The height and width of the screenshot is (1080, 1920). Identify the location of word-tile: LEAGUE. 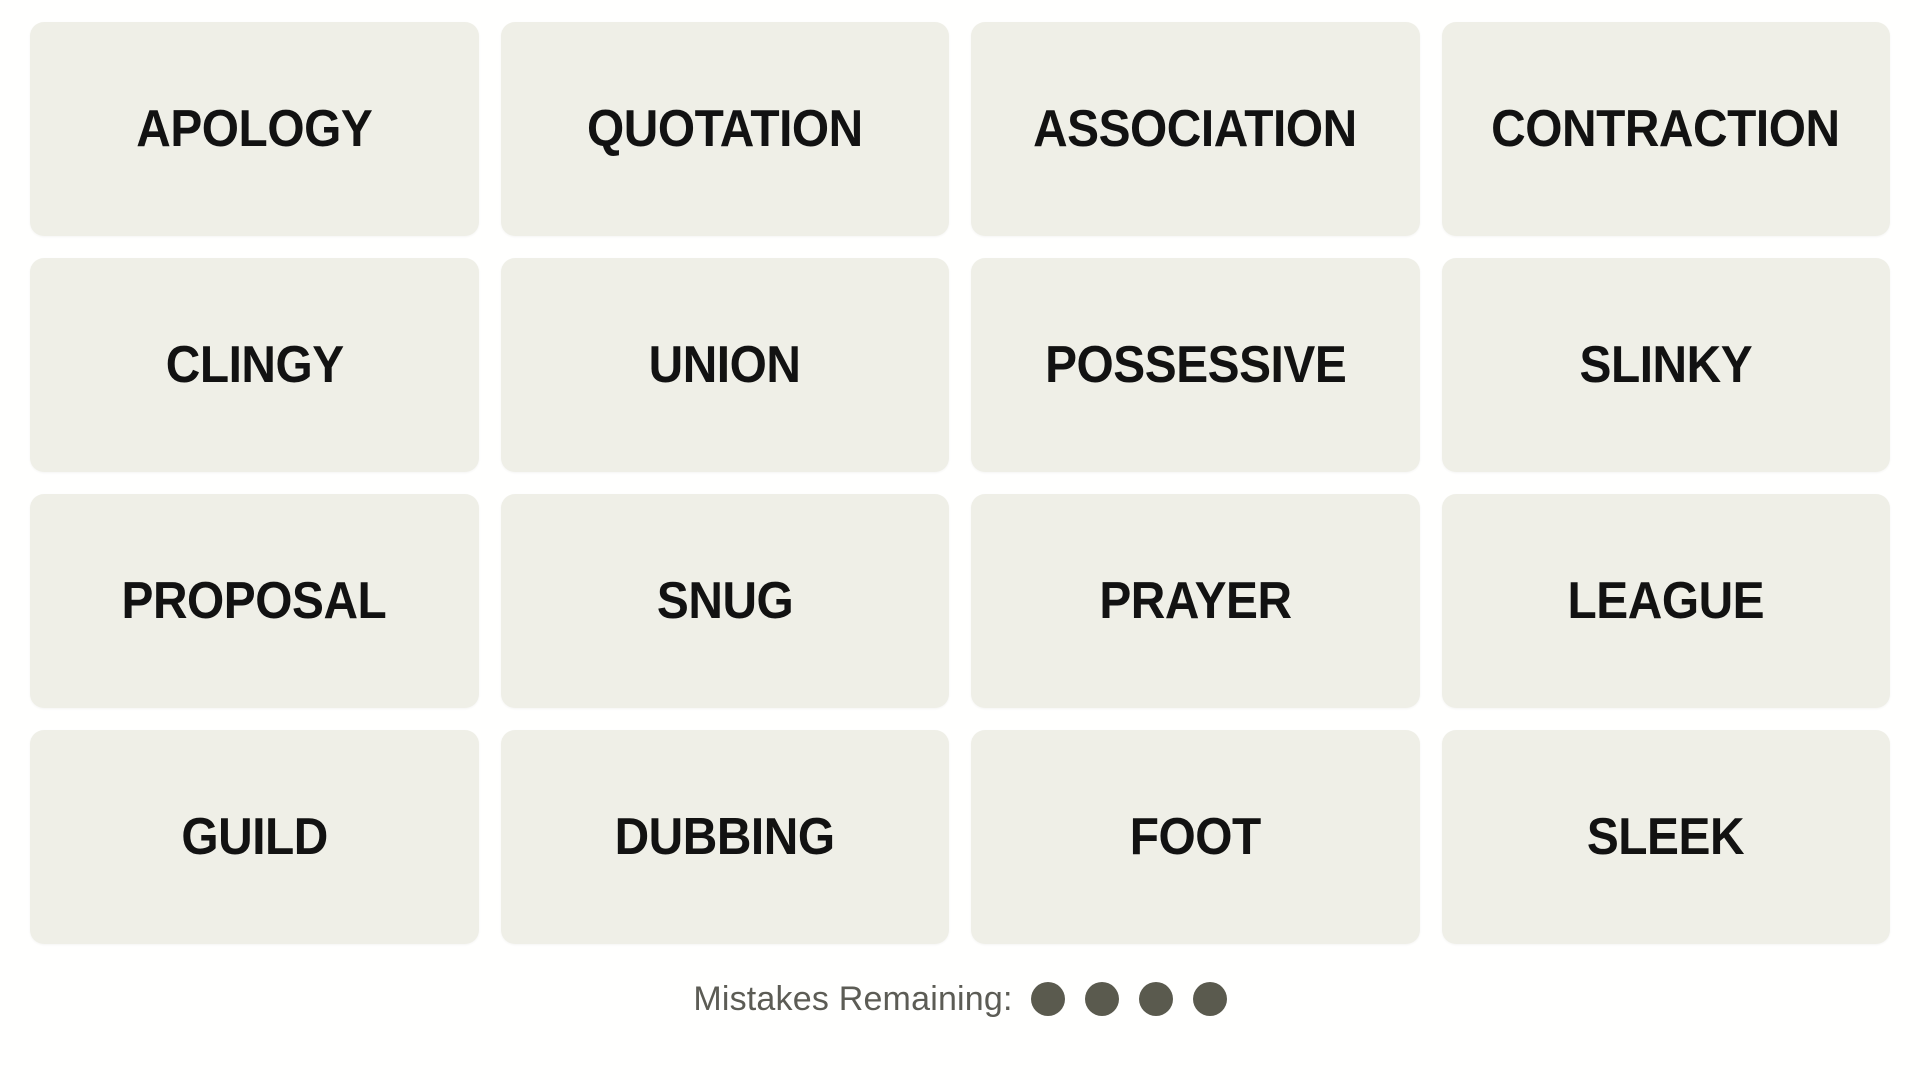
(1665, 601).